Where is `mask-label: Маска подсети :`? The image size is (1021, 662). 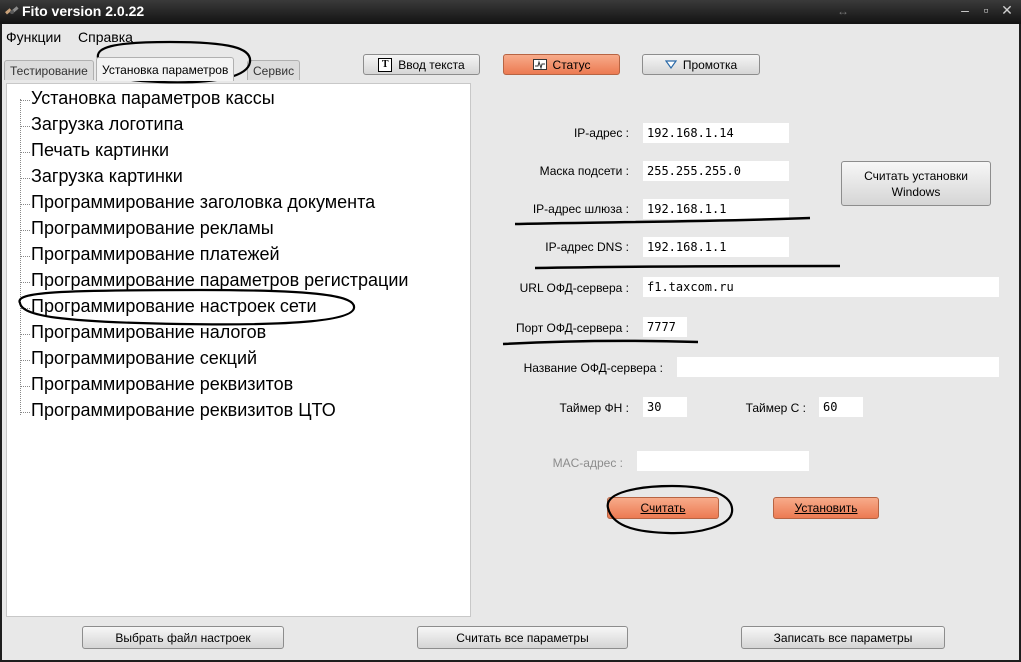 mask-label: Маска подсети : is located at coordinates (584, 171).